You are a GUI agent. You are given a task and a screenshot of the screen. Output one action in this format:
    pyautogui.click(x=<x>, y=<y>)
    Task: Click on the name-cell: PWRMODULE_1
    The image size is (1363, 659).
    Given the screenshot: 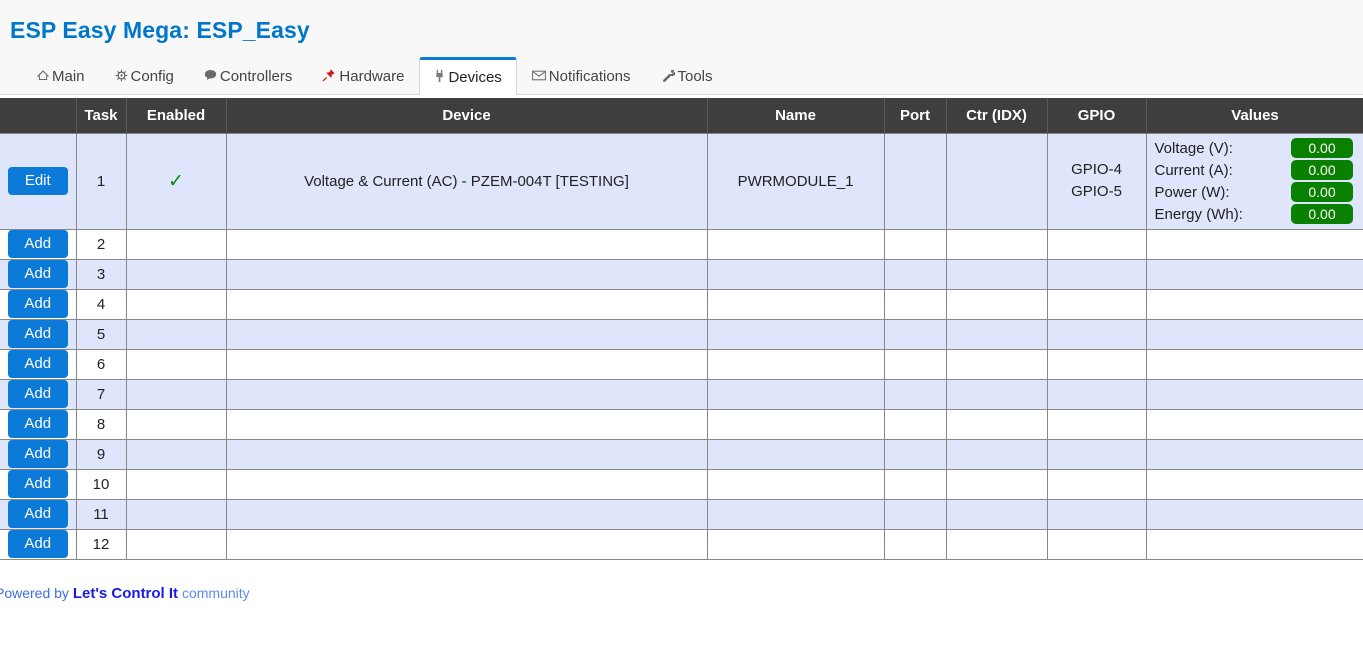 What is the action you would take?
    pyautogui.click(x=795, y=181)
    